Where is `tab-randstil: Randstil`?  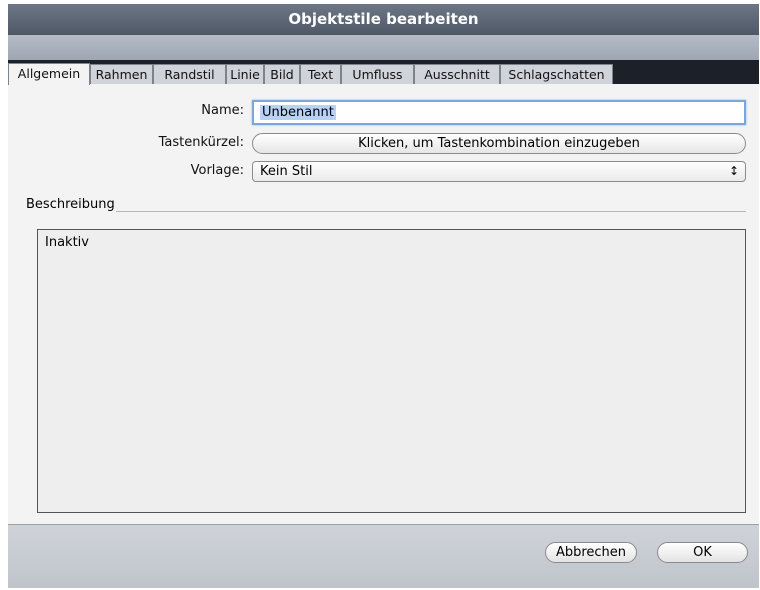
tab-randstil: Randstil is located at coordinates (189, 74).